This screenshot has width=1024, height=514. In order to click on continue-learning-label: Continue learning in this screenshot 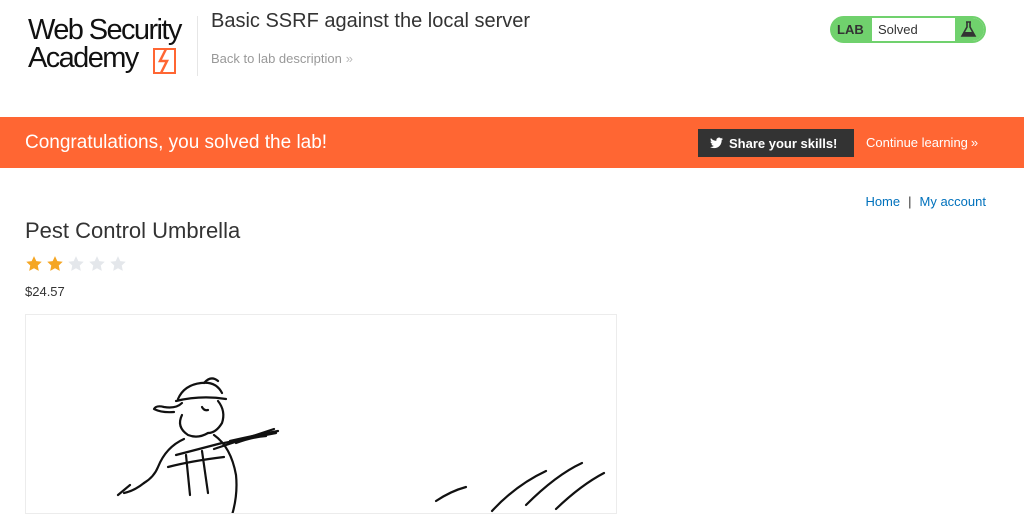, I will do `click(917, 142)`.